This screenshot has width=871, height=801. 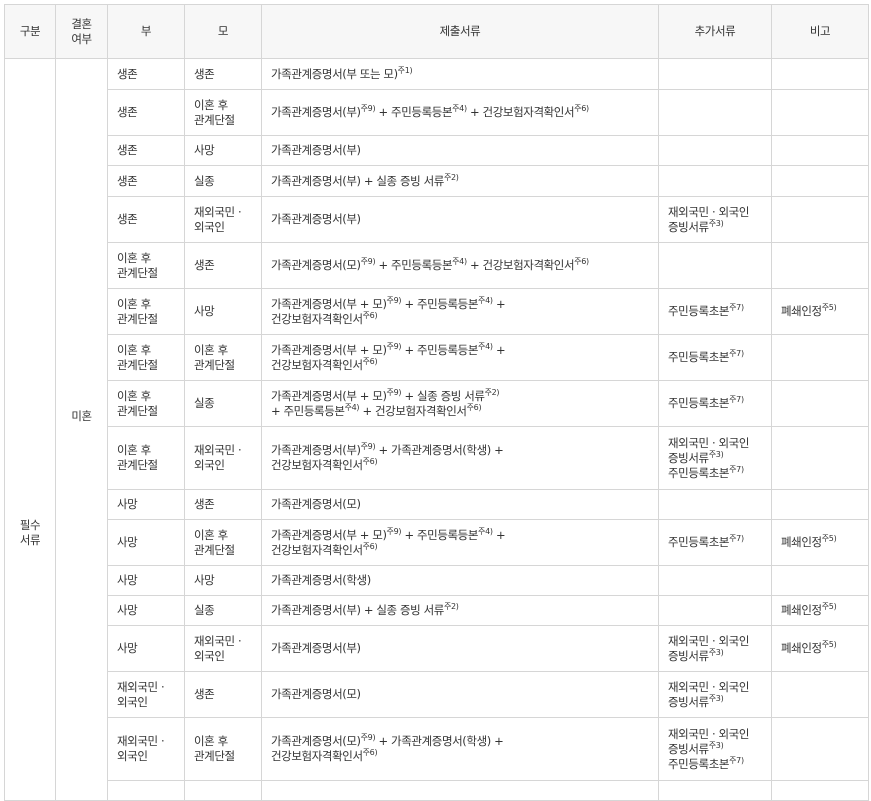 I want to click on docs-footnote-ref: 주1), so click(x=405, y=70).